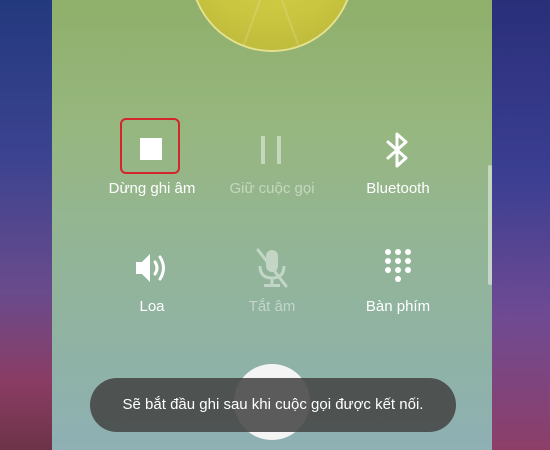 The image size is (550, 450). Describe the element at coordinates (398, 265) in the screenshot. I see `keypad-icon` at that location.